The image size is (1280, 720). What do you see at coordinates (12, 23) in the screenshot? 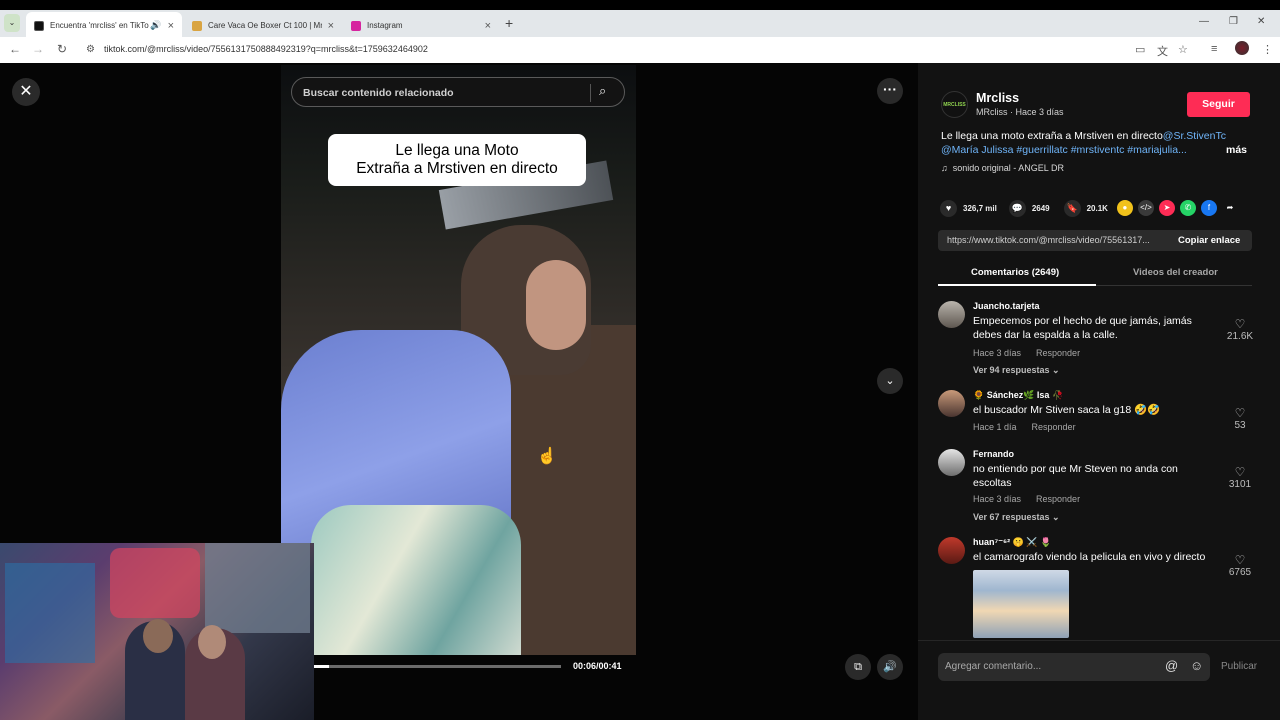
I see `tab-search-menu: ⌄` at bounding box center [12, 23].